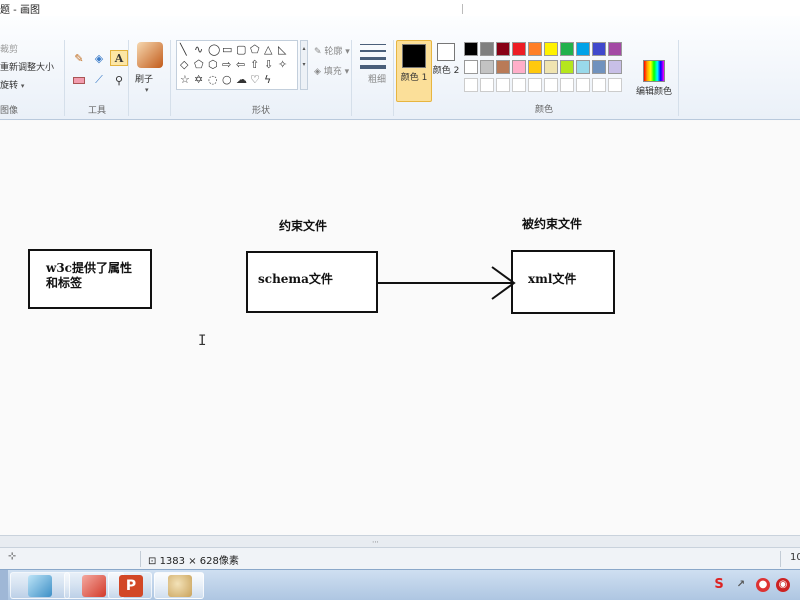 Image resolution: width=800 pixels, height=600 pixels. Describe the element at coordinates (375, 542) in the screenshot. I see `resize-grip-icon: ⋯` at that location.